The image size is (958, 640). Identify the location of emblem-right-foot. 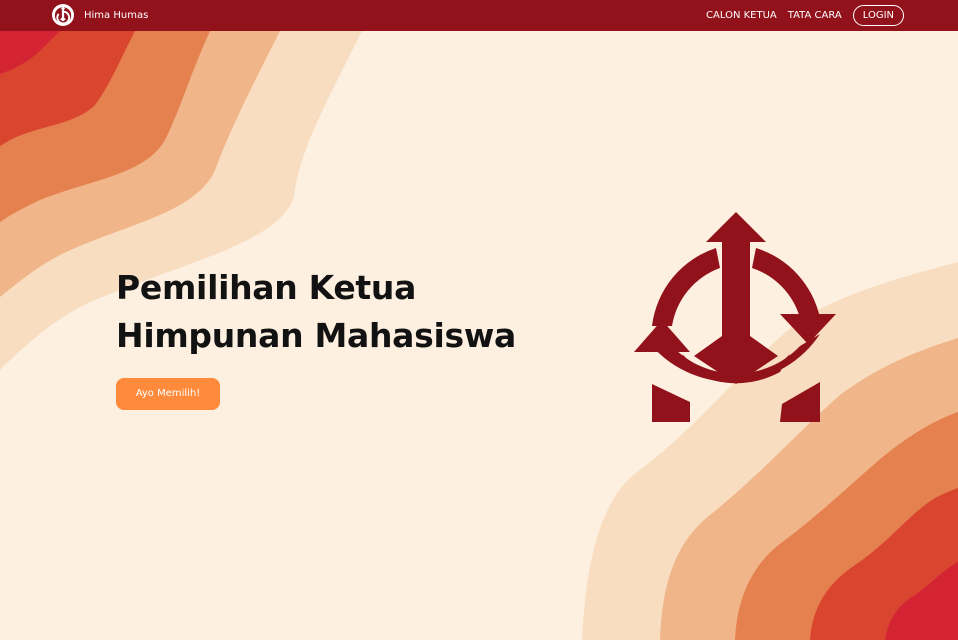
(800, 402).